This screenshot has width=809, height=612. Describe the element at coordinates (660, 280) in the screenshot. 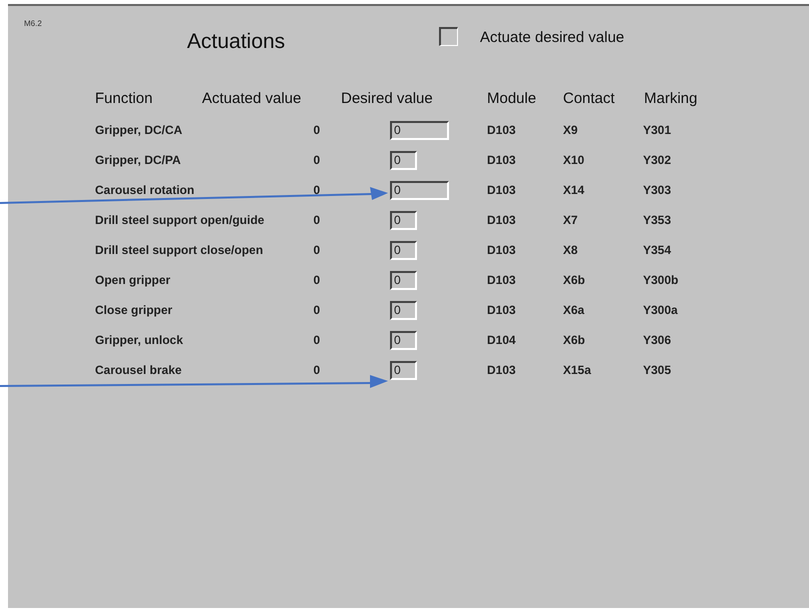

I see `marking-cell-text: Y300b` at that location.